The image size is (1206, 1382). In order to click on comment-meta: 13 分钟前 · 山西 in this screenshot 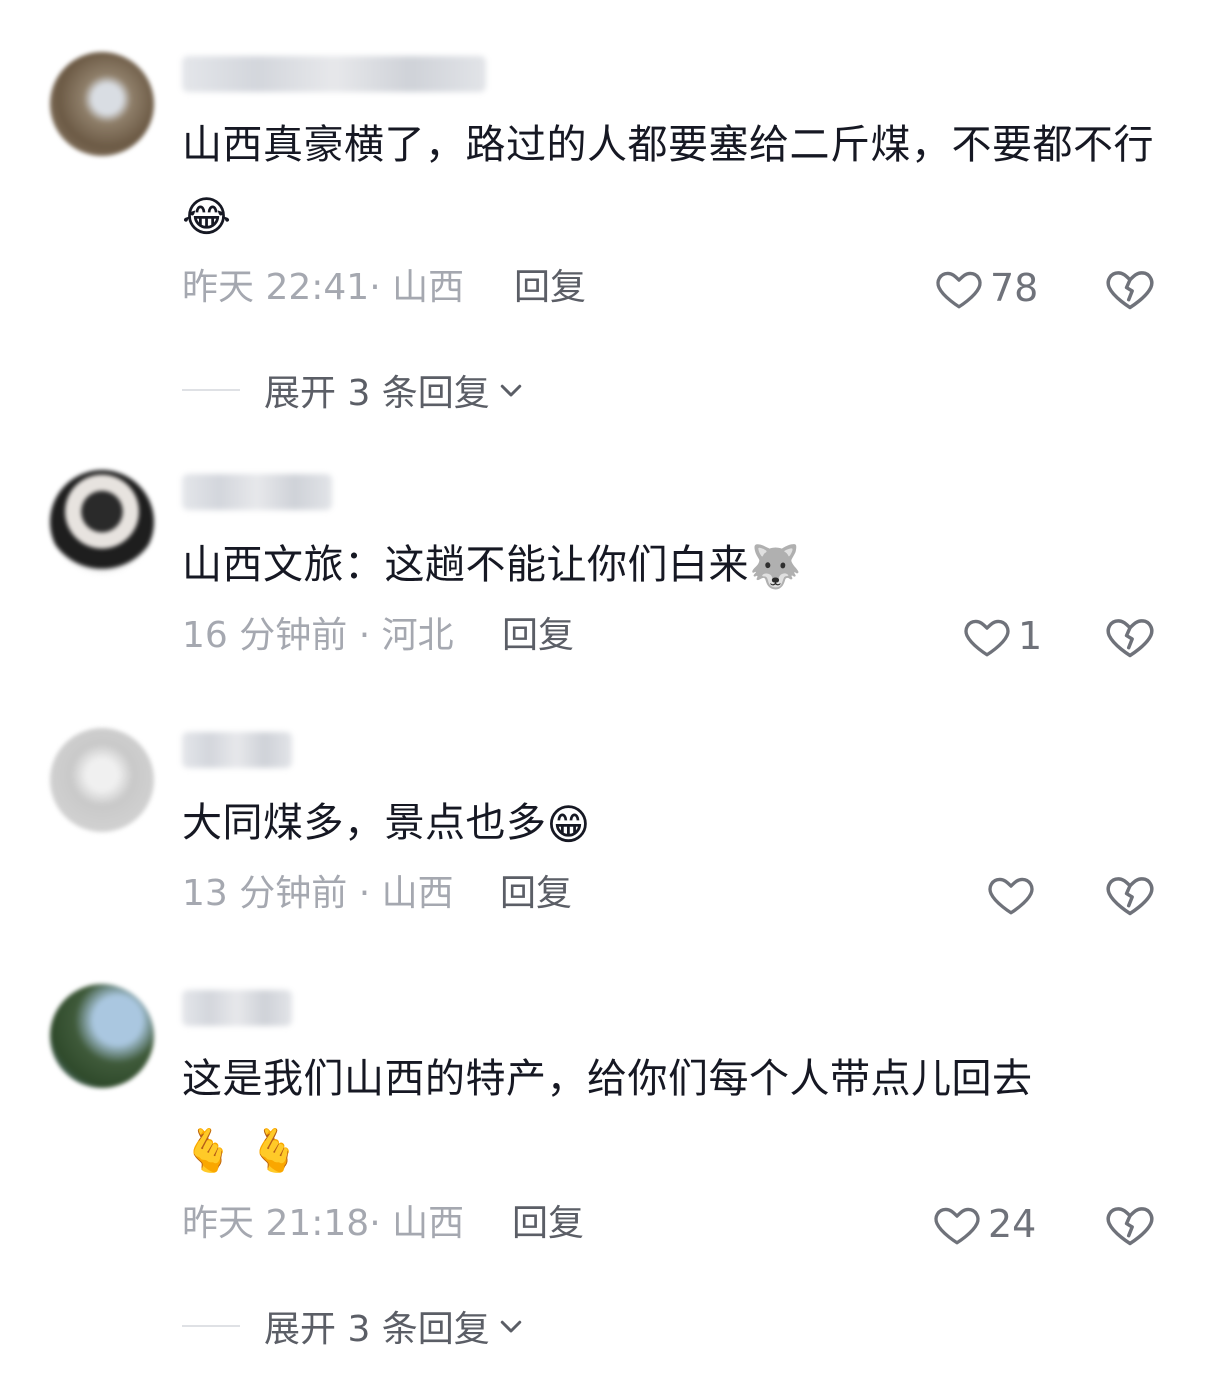, I will do `click(318, 893)`.